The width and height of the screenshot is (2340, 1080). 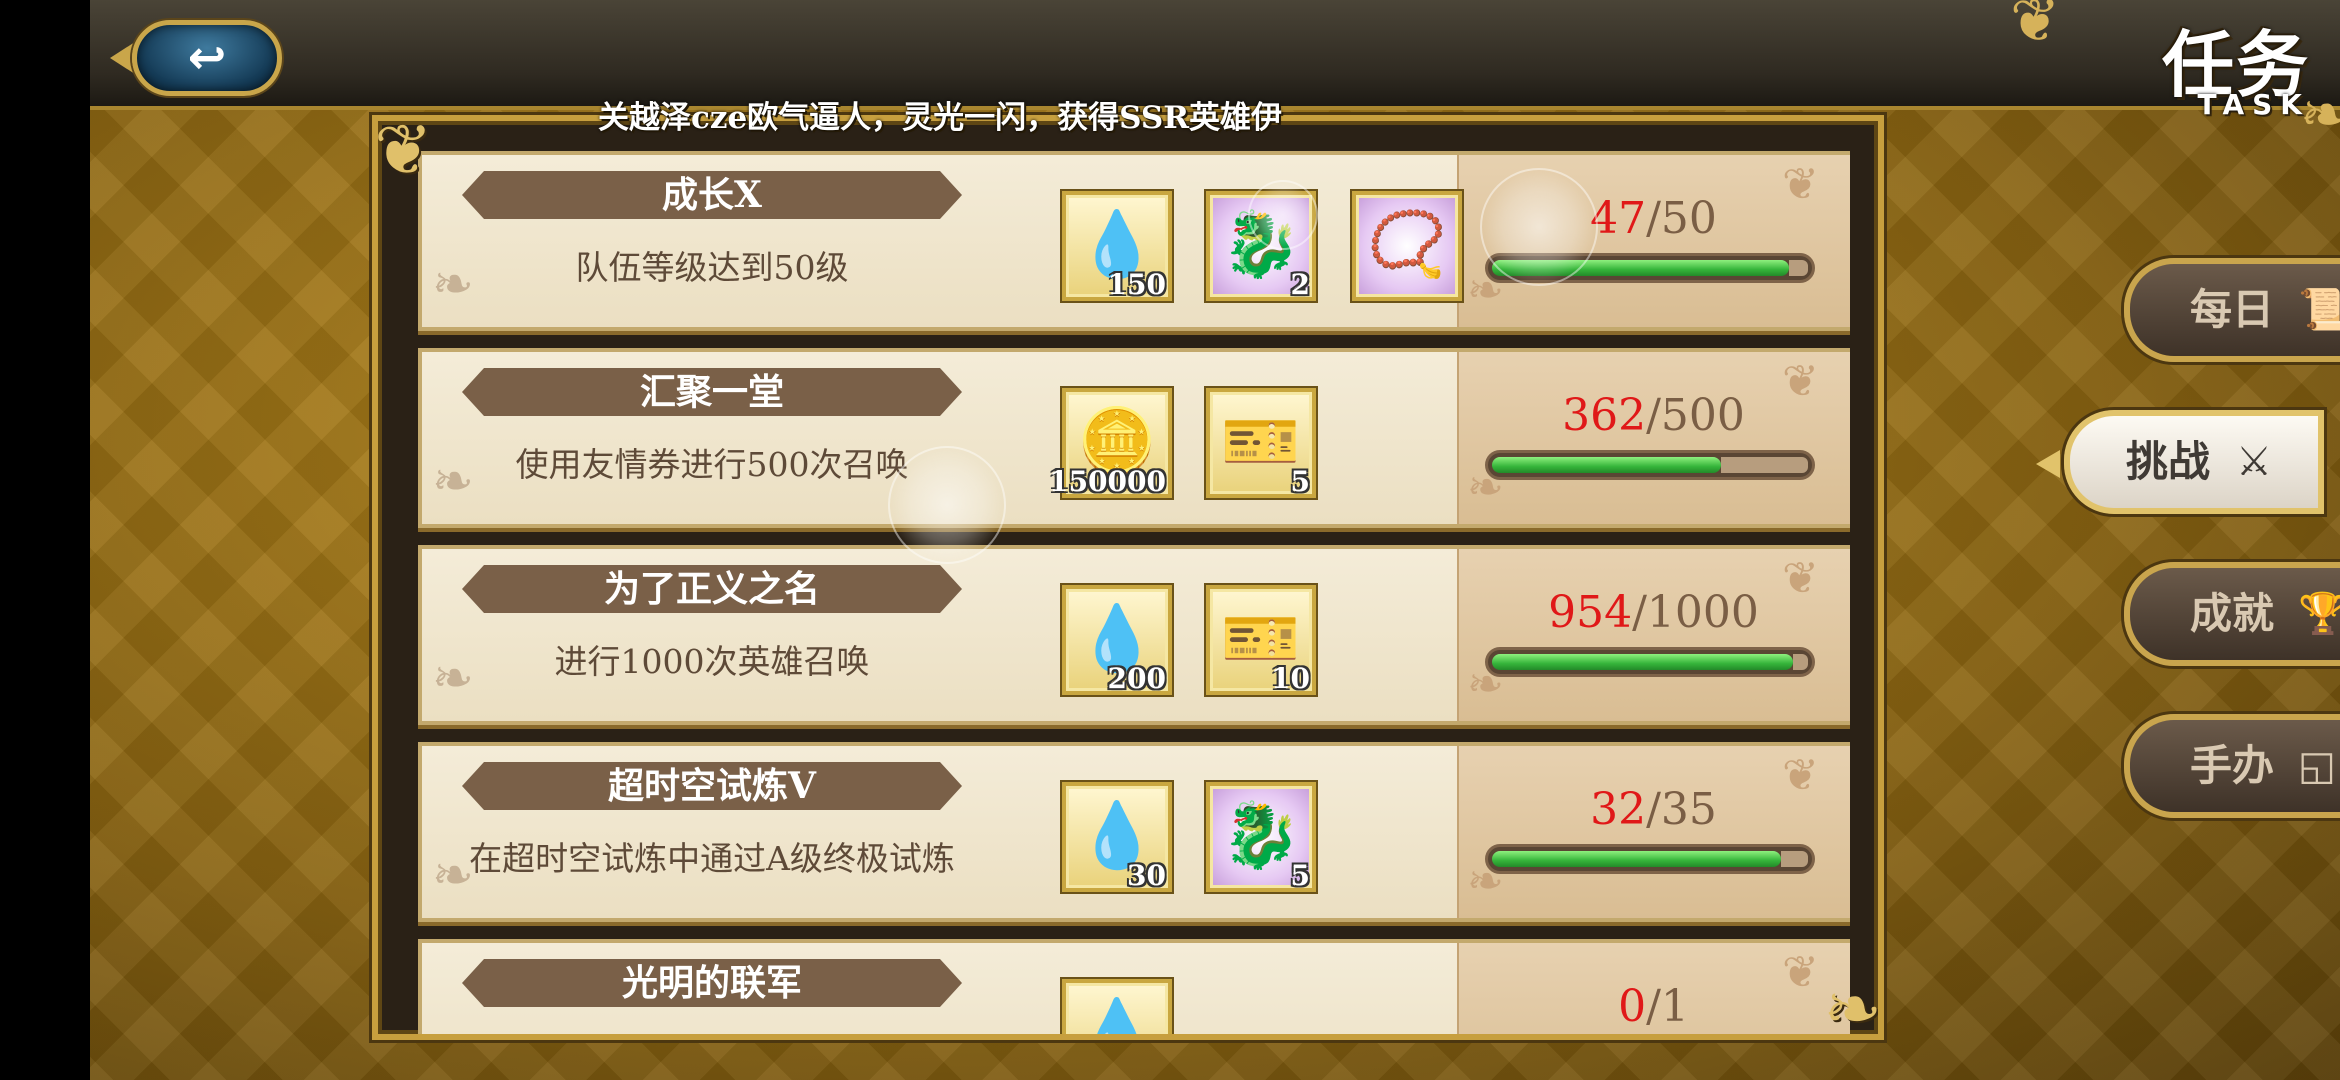 I want to click on letterbox-left, so click(x=45, y=540).